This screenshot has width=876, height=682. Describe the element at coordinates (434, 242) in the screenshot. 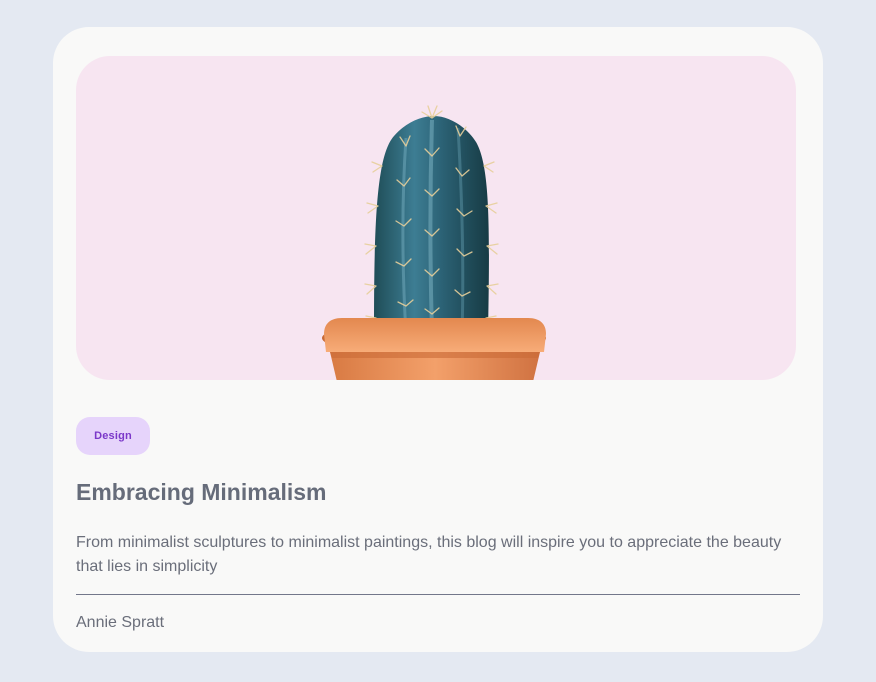

I see `cactus-illustration` at that location.